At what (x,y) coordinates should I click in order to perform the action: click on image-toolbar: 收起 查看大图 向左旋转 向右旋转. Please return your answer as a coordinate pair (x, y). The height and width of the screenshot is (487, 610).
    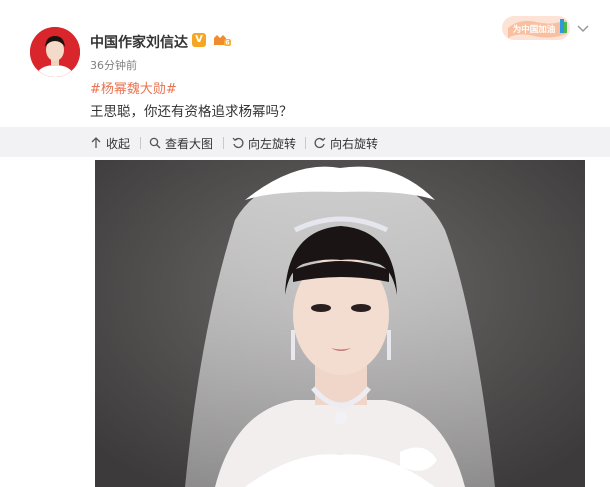
    Looking at the image, I should click on (305, 142).